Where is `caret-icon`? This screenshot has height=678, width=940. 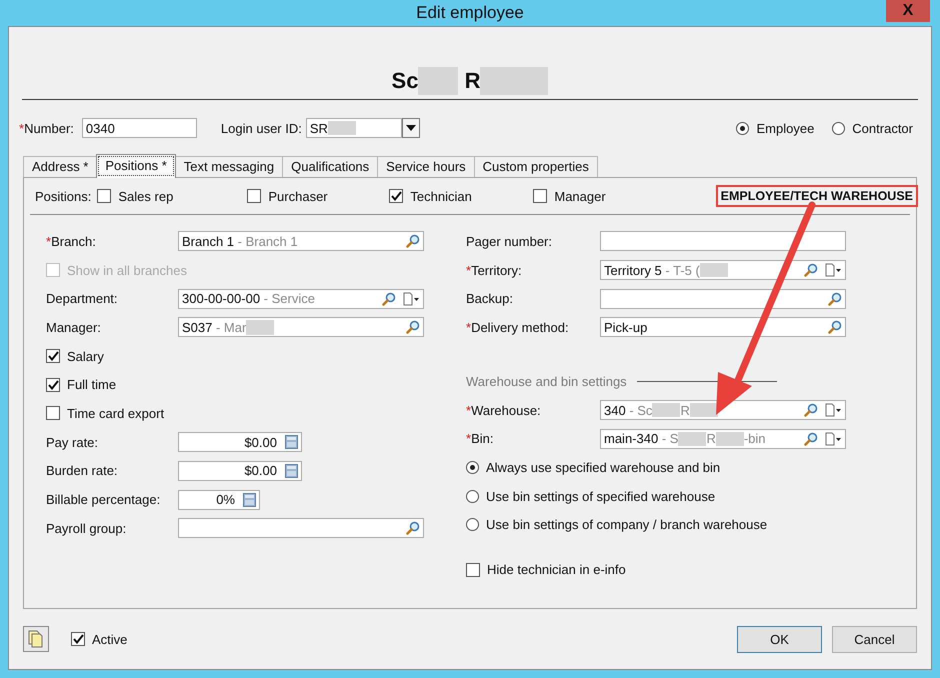 caret-icon is located at coordinates (411, 128).